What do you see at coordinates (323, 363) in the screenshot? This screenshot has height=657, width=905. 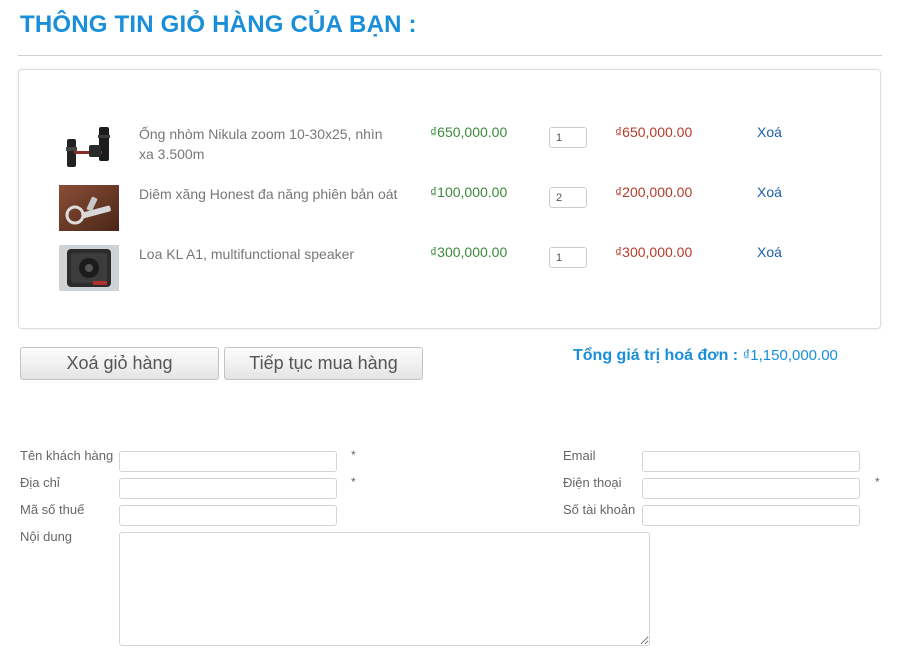 I see `continue-shopping-button: Tiếp tục mua hàng` at bounding box center [323, 363].